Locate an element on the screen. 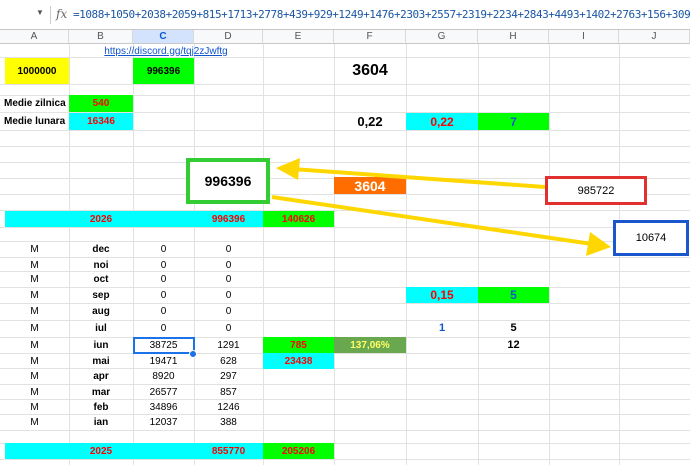 This screenshot has height=465, width=690. annotation-arrows is located at coordinates (441, 207).